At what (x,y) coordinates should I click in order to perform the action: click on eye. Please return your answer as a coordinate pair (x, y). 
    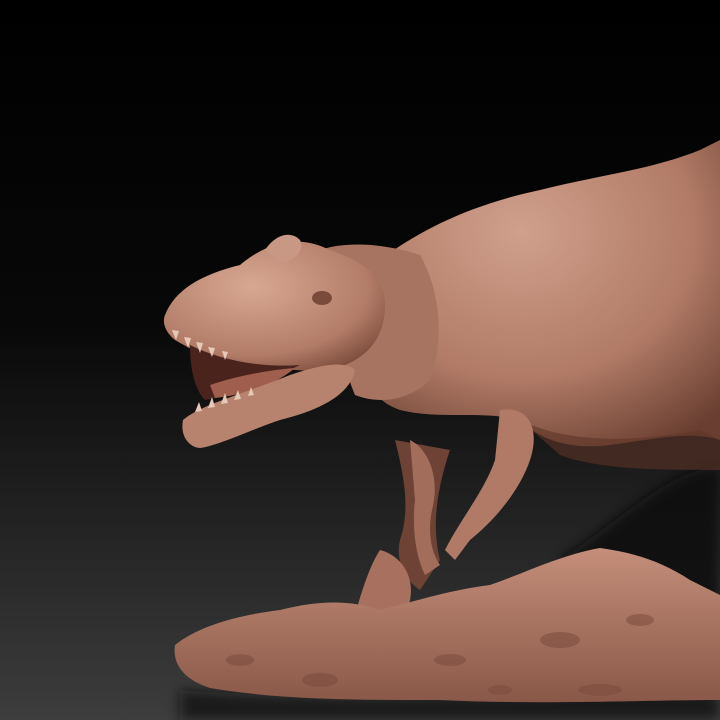
    Looking at the image, I should click on (322, 298).